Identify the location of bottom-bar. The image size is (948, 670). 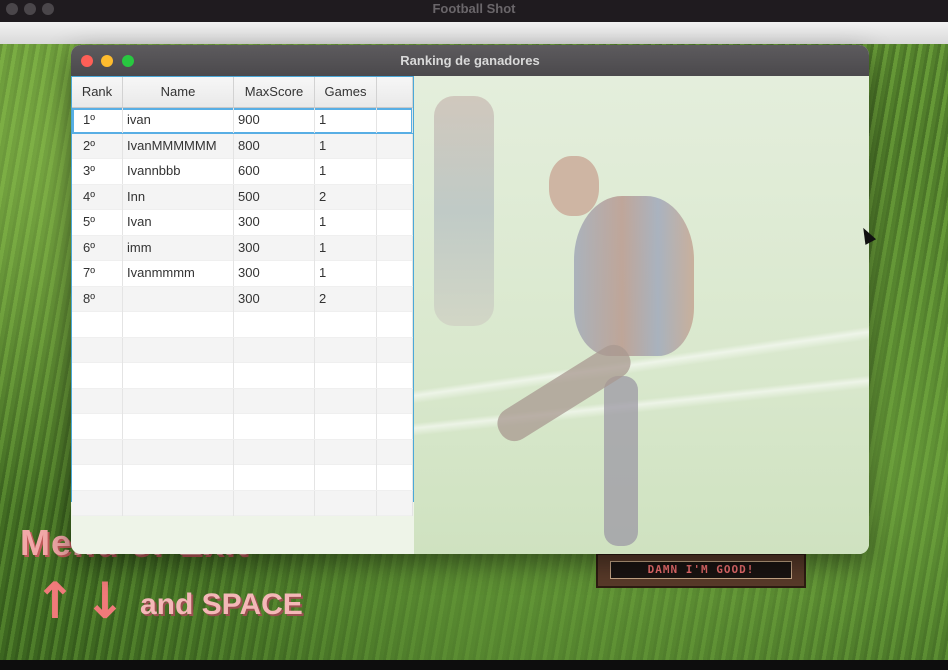
(474, 665).